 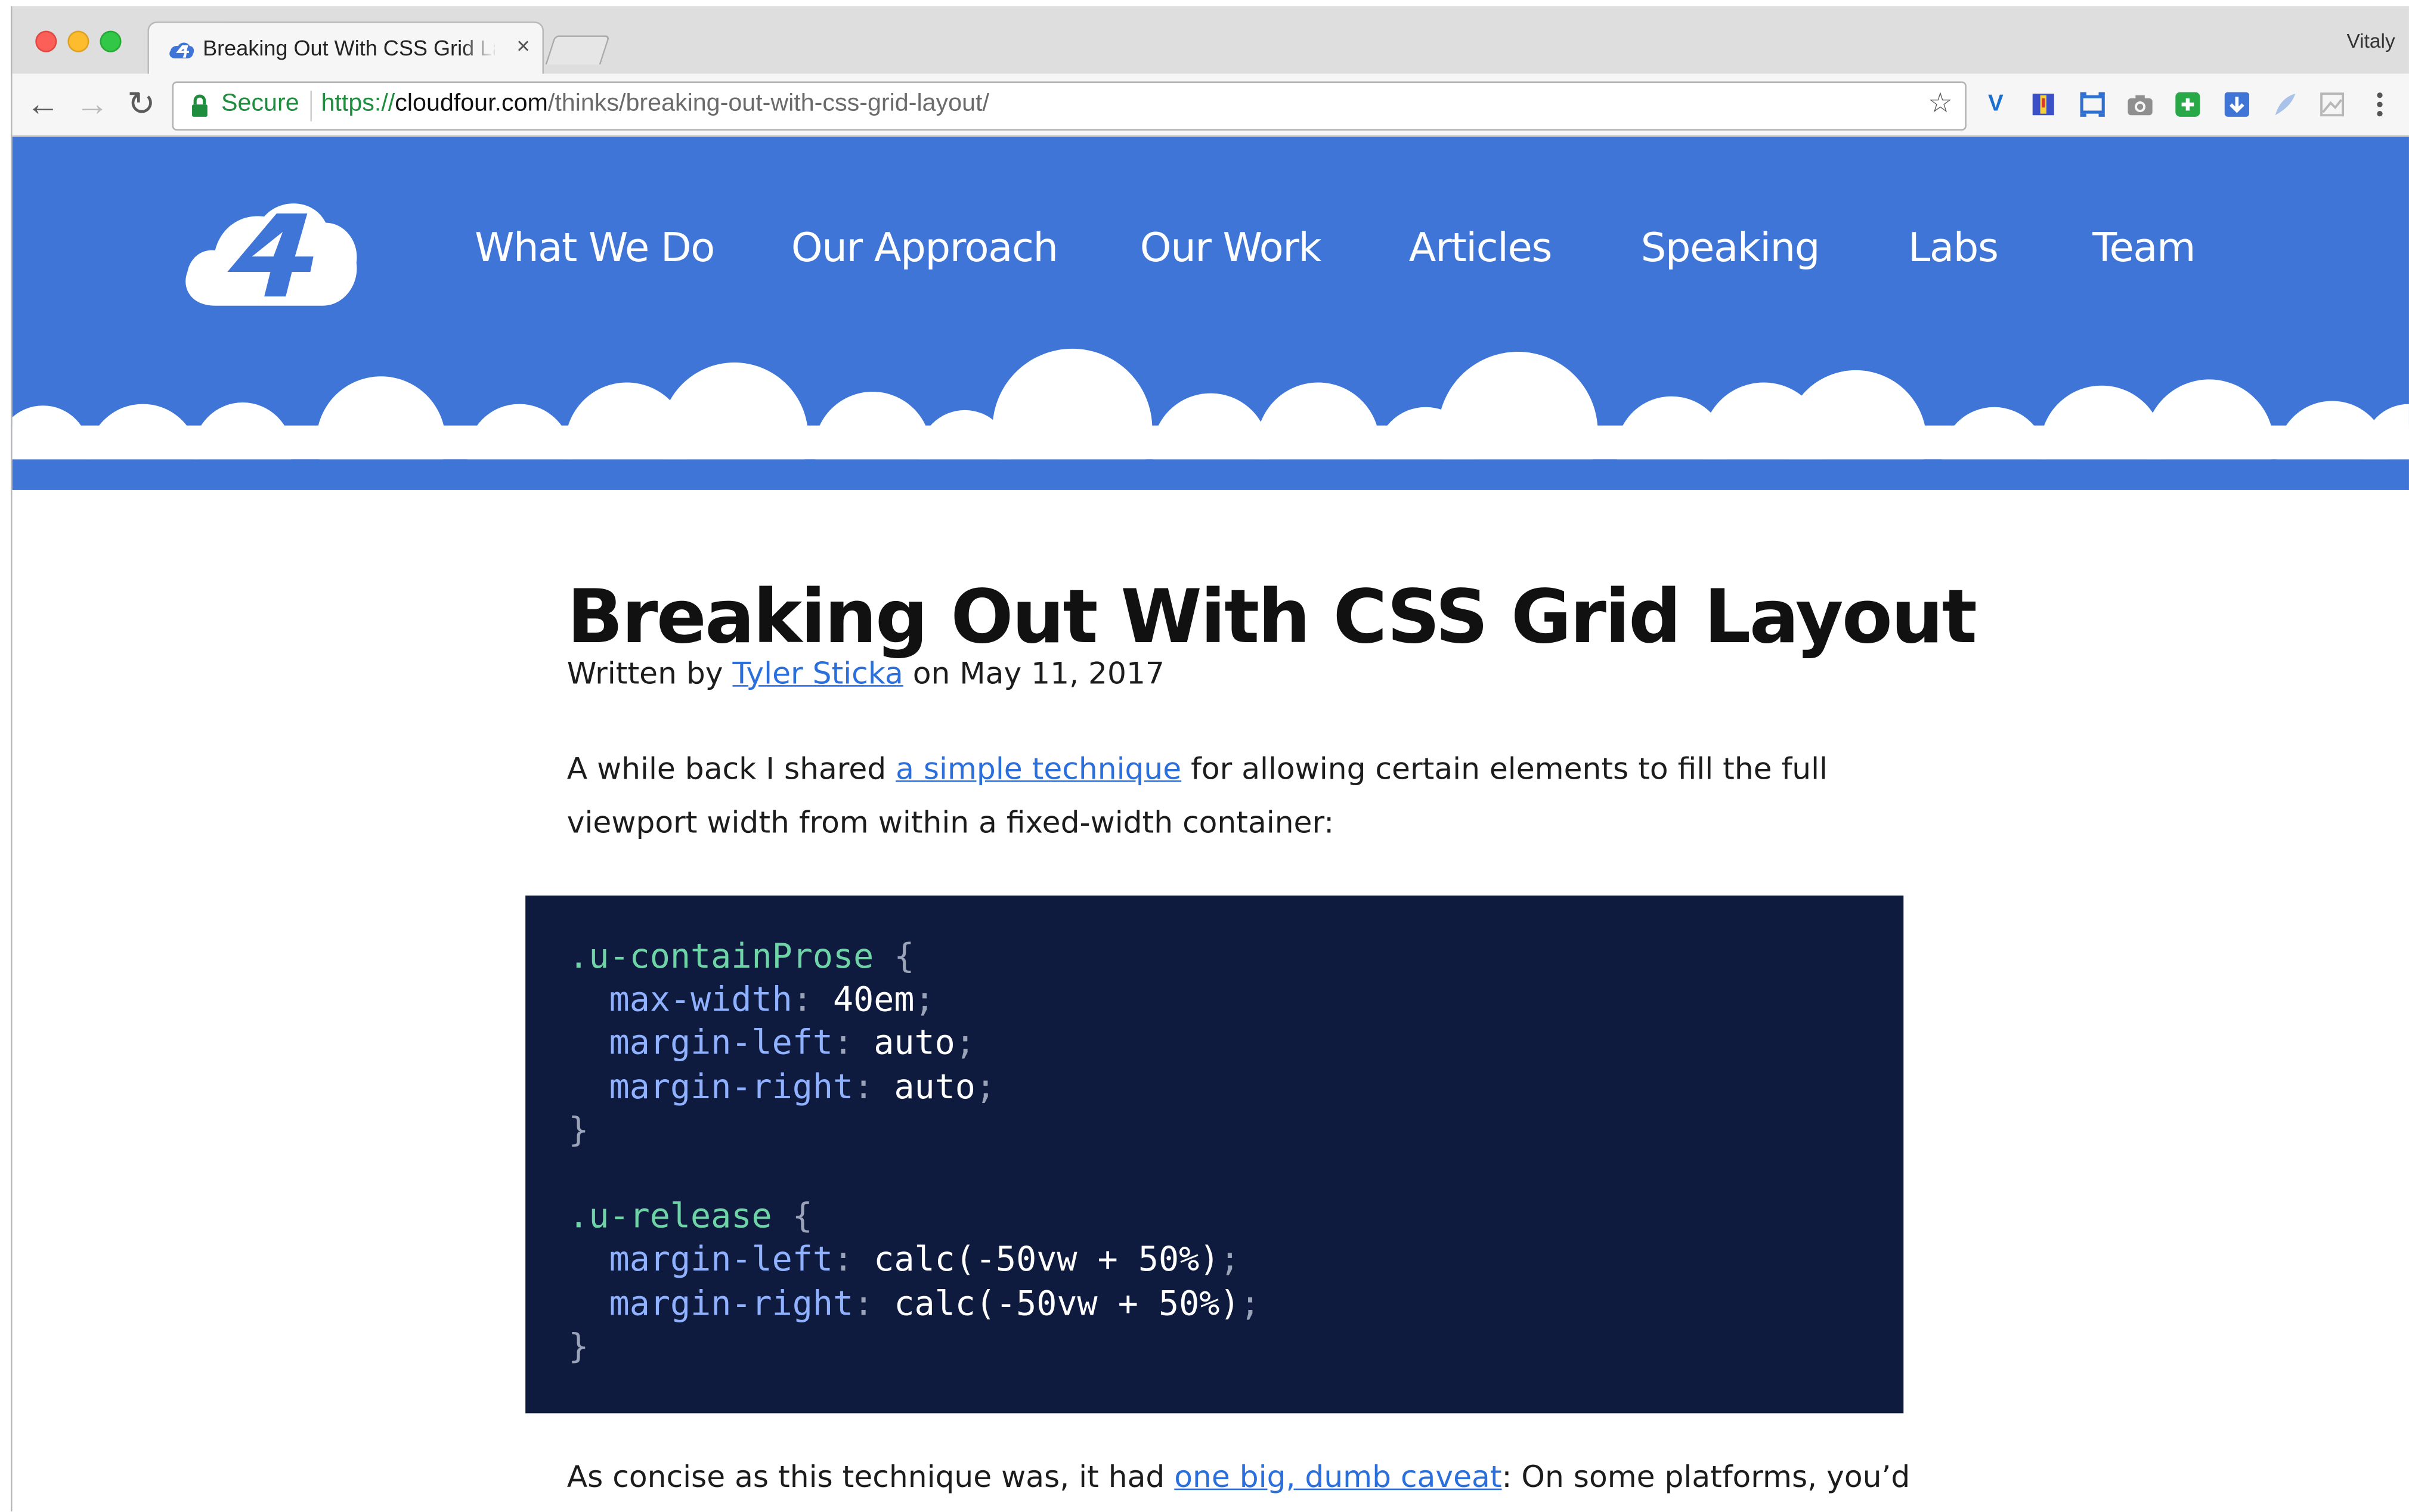 I want to click on vivaldi-icon: V, so click(x=1995, y=104).